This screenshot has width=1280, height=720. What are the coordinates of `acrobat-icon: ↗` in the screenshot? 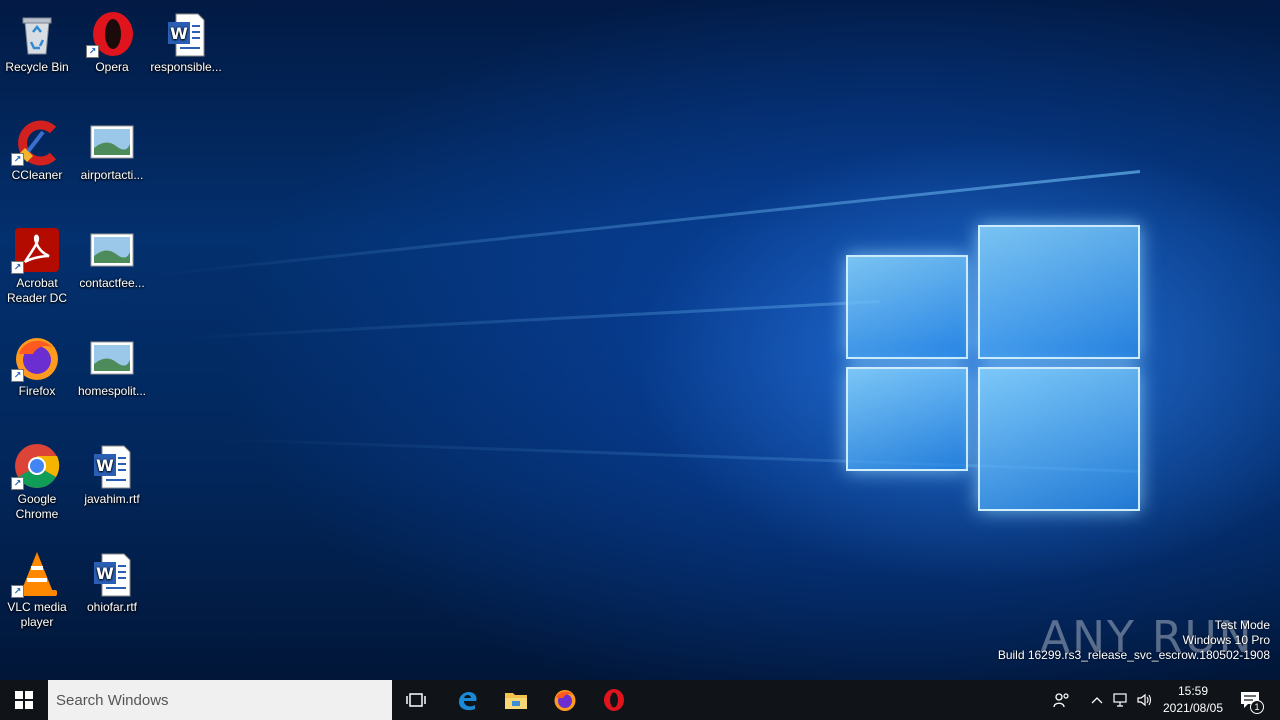 It's located at (36, 250).